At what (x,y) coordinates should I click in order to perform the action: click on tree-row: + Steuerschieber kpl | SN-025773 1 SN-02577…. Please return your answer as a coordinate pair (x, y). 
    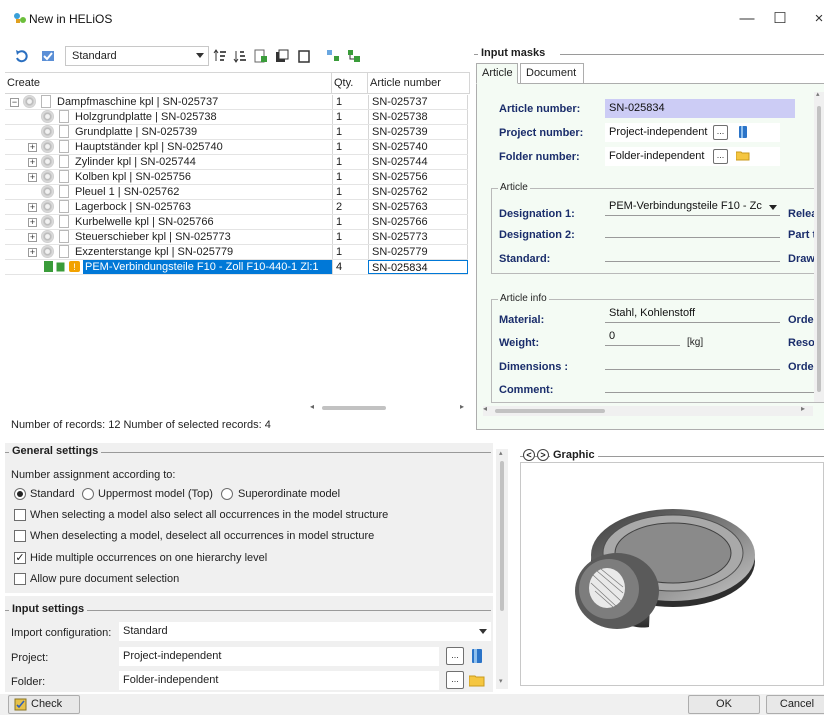
    Looking at the image, I should click on (237, 237).